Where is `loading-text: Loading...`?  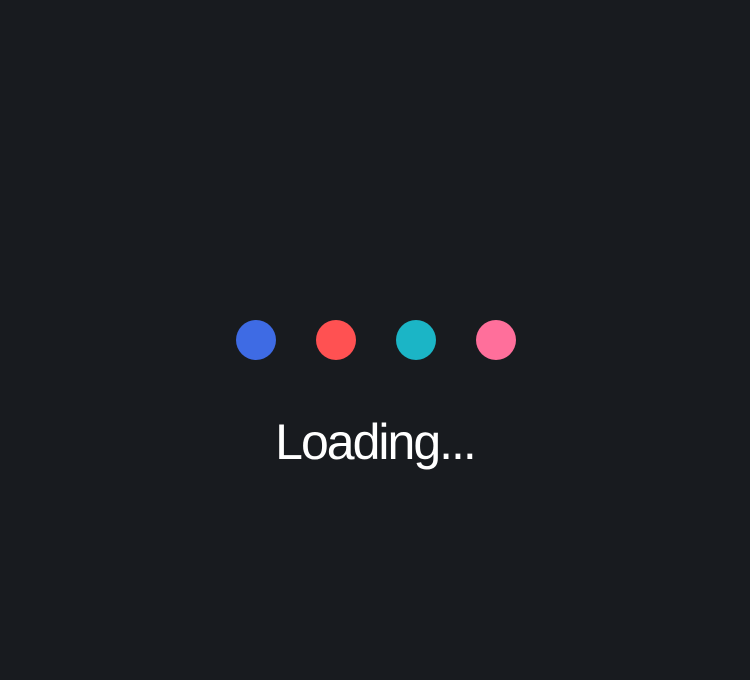
loading-text: Loading... is located at coordinates (376, 442).